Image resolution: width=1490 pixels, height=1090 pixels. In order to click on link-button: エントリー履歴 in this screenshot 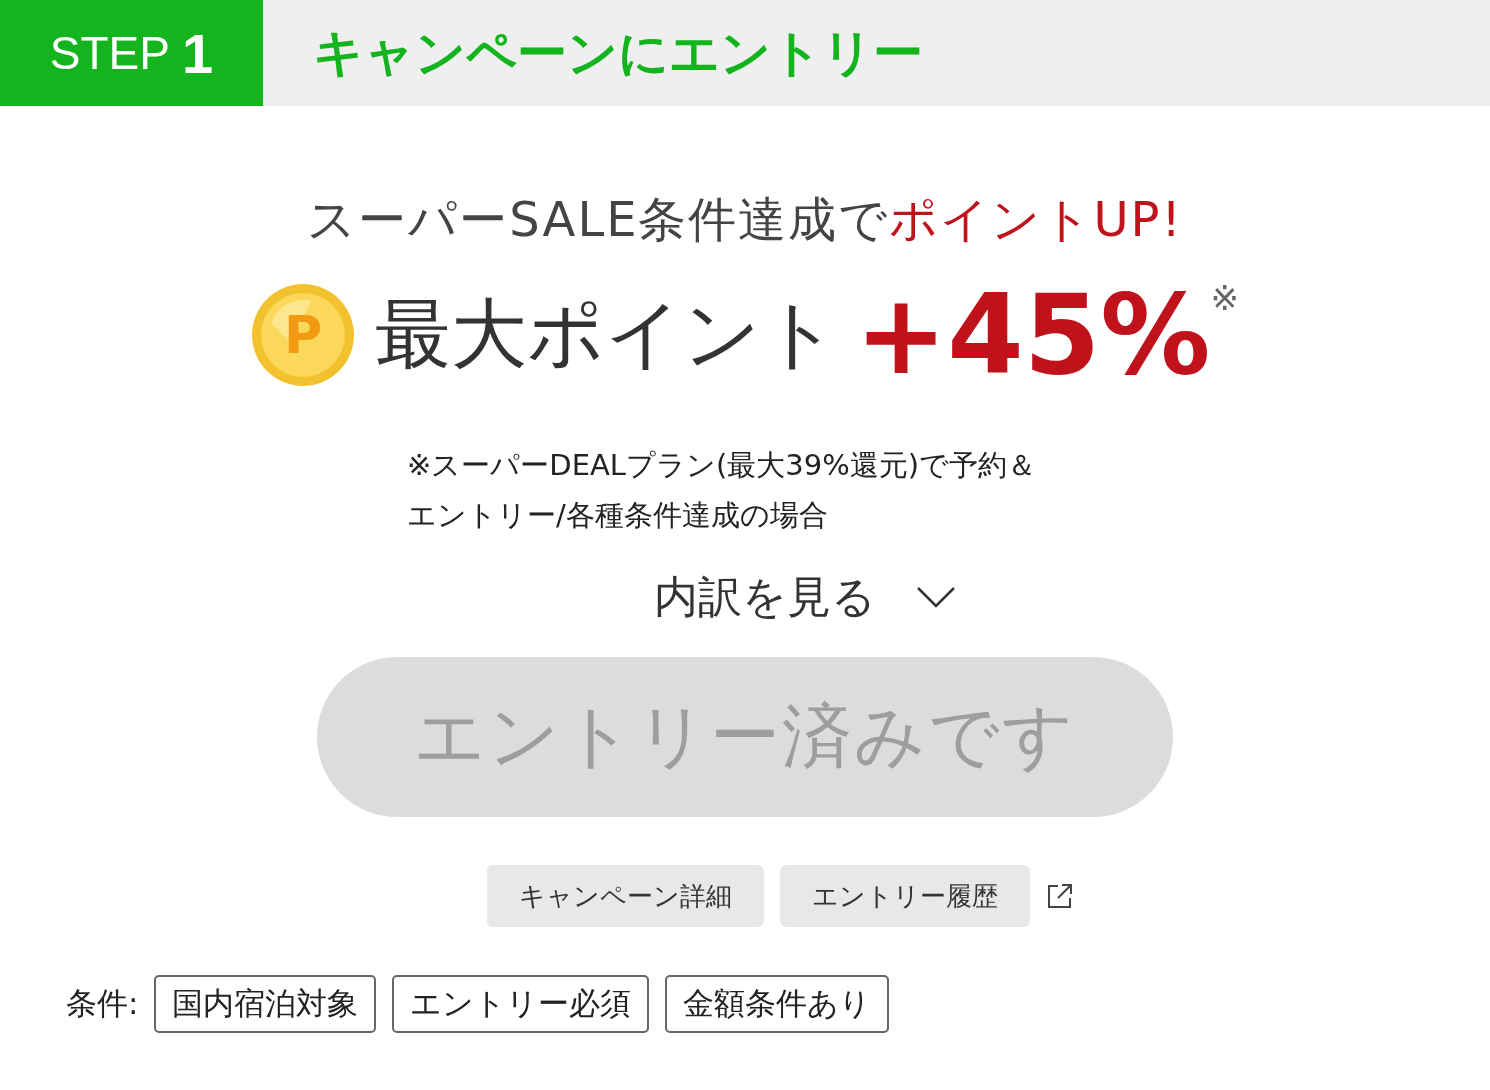, I will do `click(904, 896)`.